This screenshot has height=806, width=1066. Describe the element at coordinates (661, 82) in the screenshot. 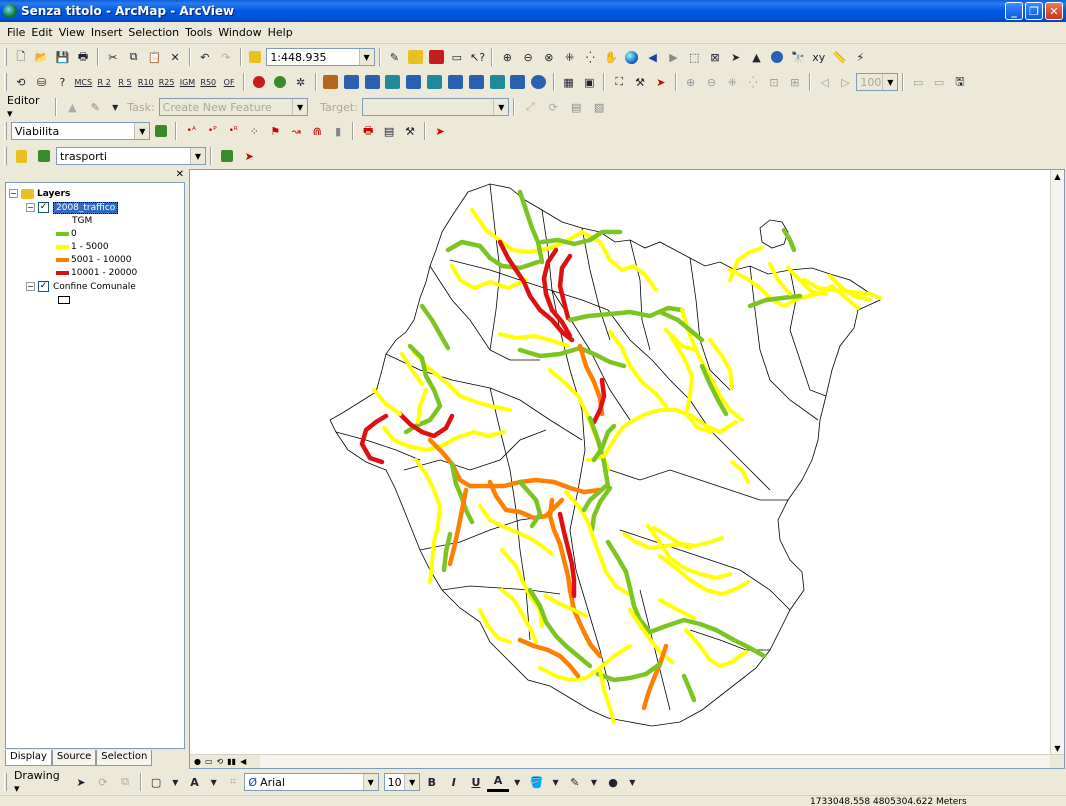

I see `flag-icon: ➤` at that location.